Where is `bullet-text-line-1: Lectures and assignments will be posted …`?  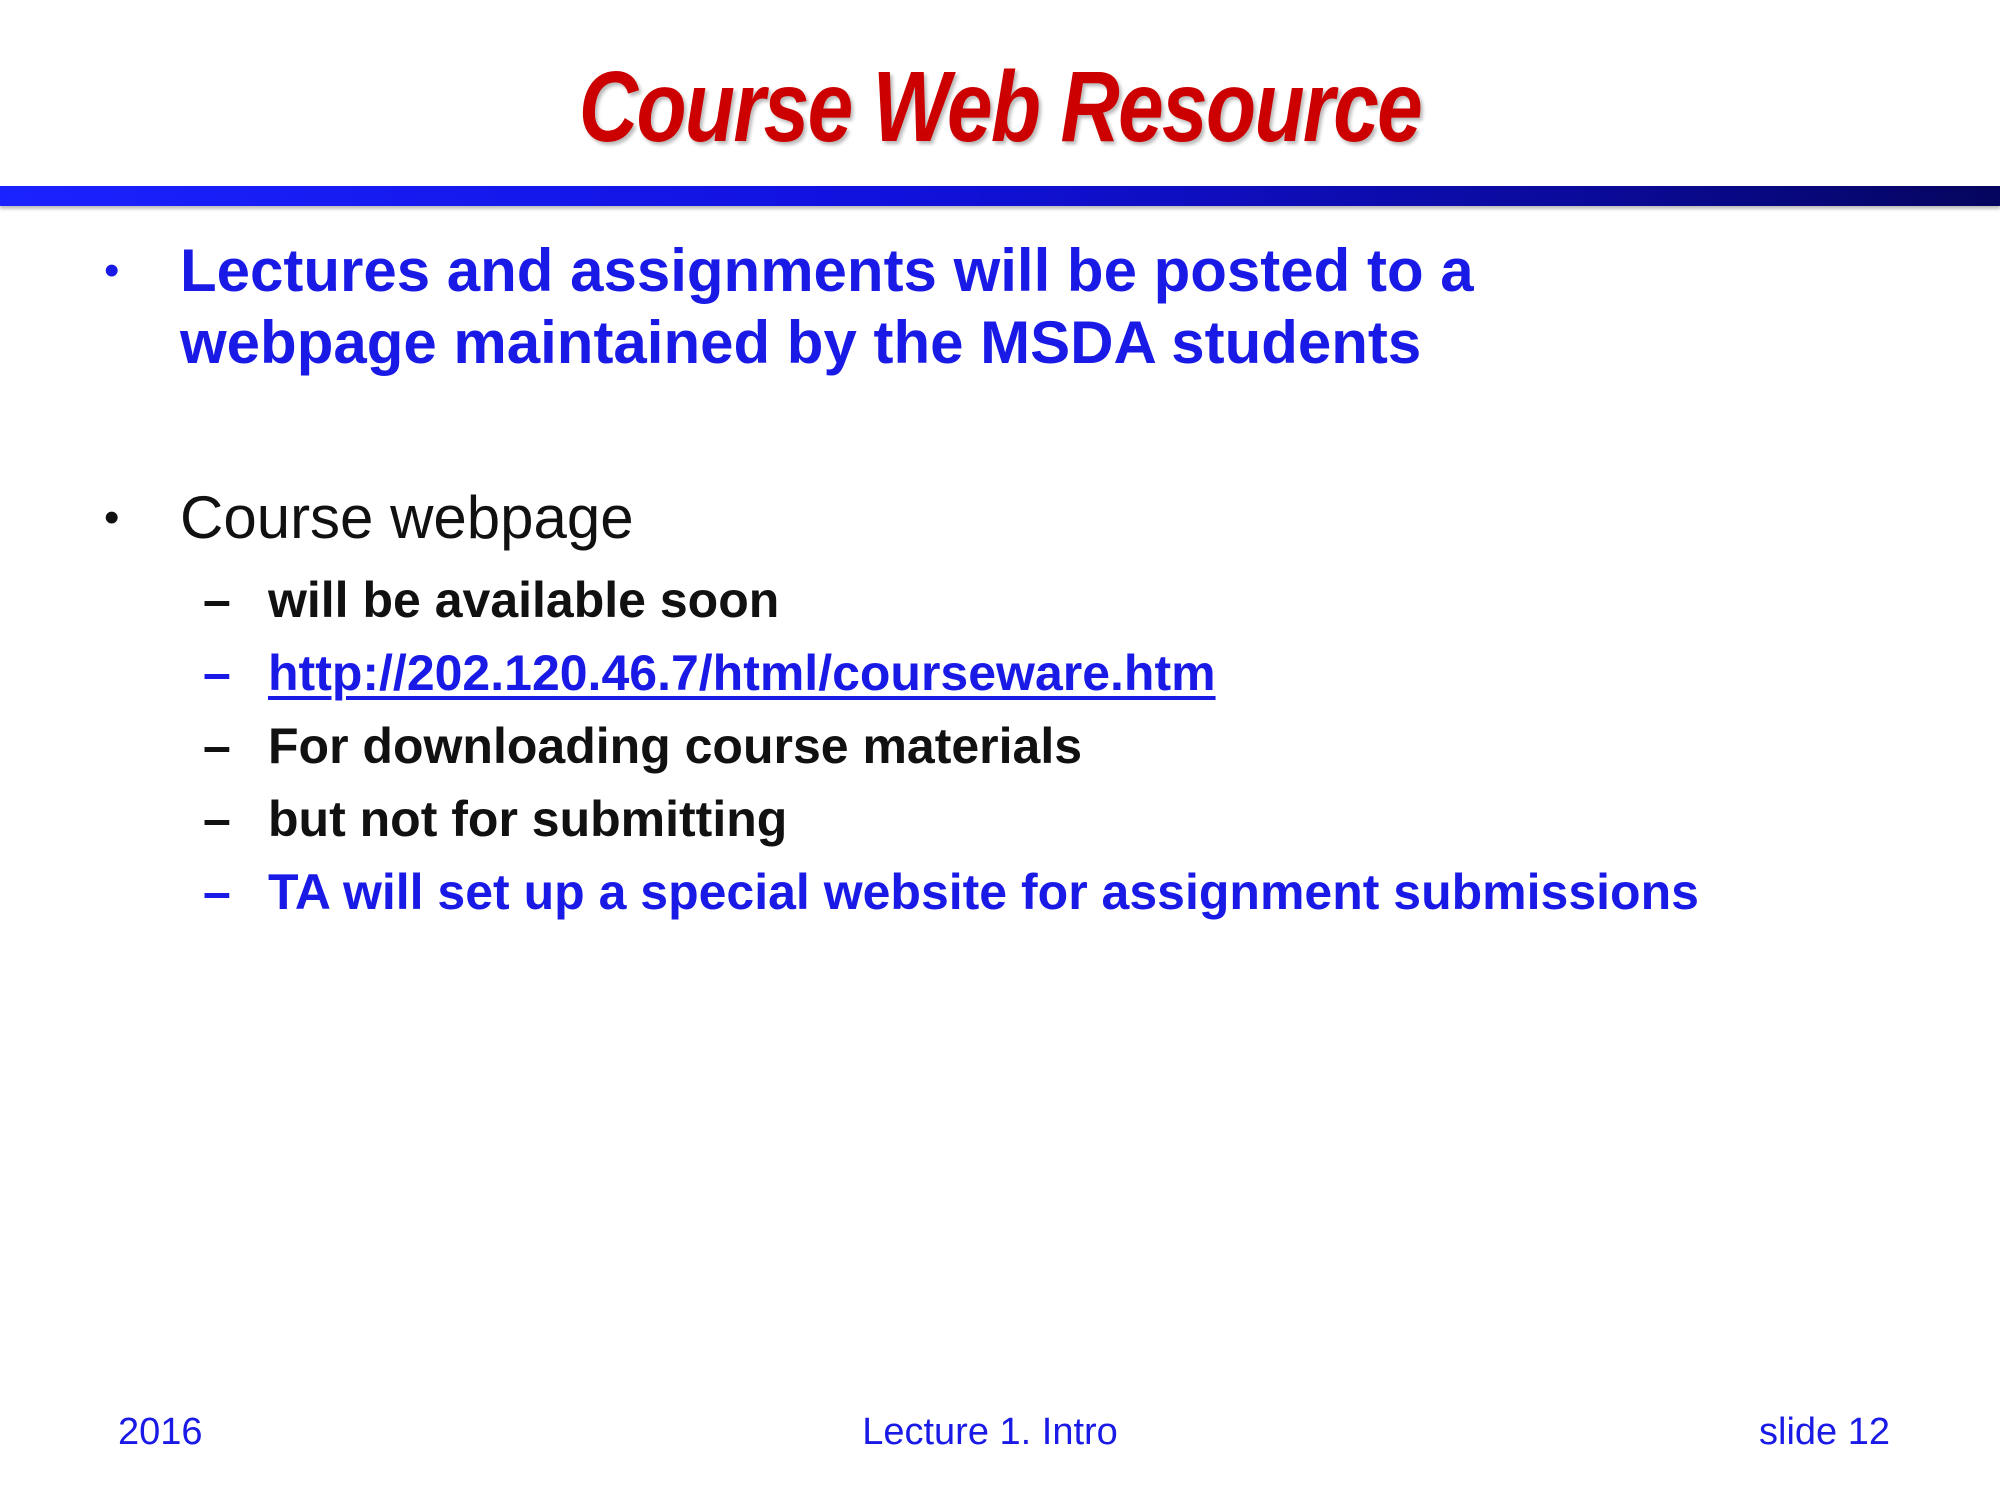 bullet-text-line-1: Lectures and assignments will be posted … is located at coordinates (827, 270).